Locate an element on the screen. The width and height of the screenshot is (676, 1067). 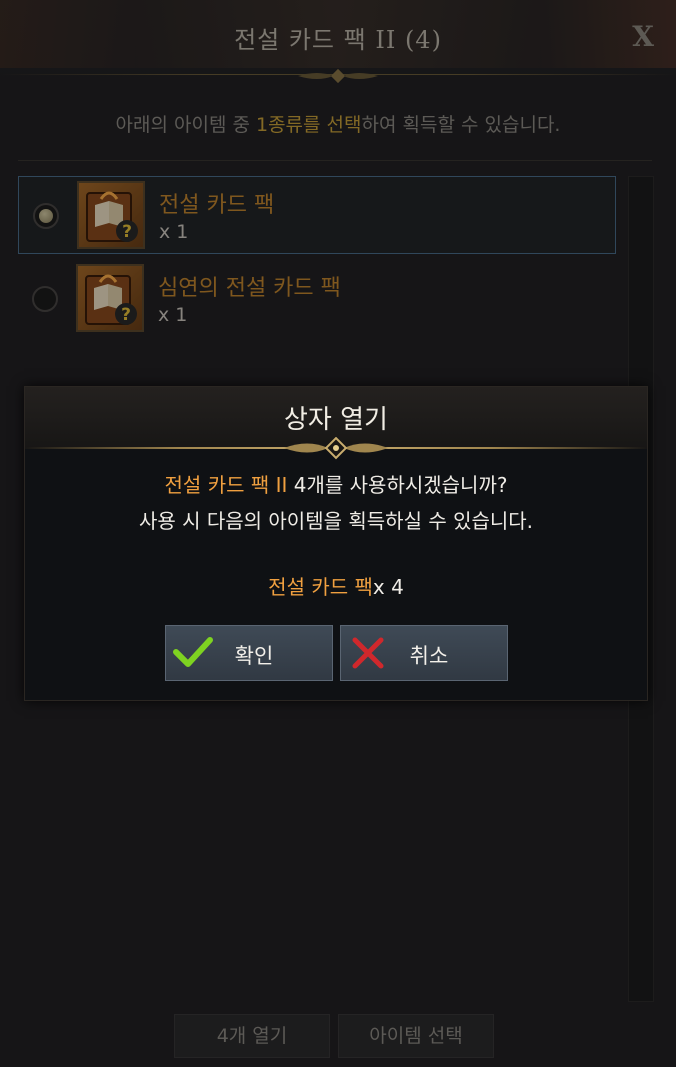
ornament-icon is located at coordinates (336, 448).